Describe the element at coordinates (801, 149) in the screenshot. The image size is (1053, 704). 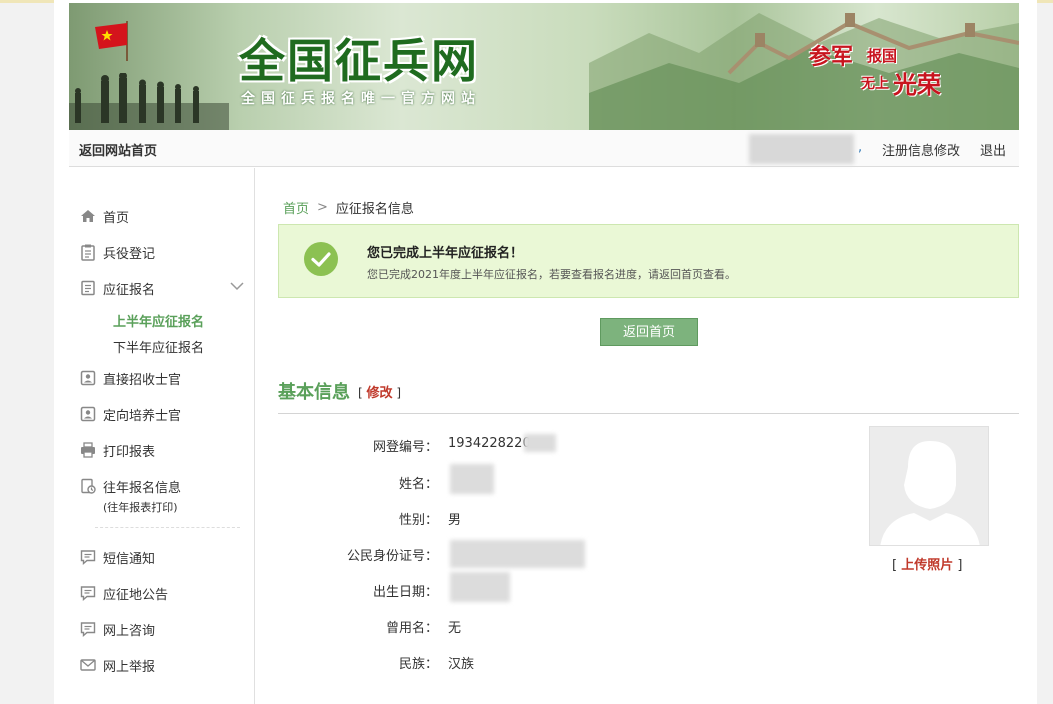
I see `username-redacted` at that location.